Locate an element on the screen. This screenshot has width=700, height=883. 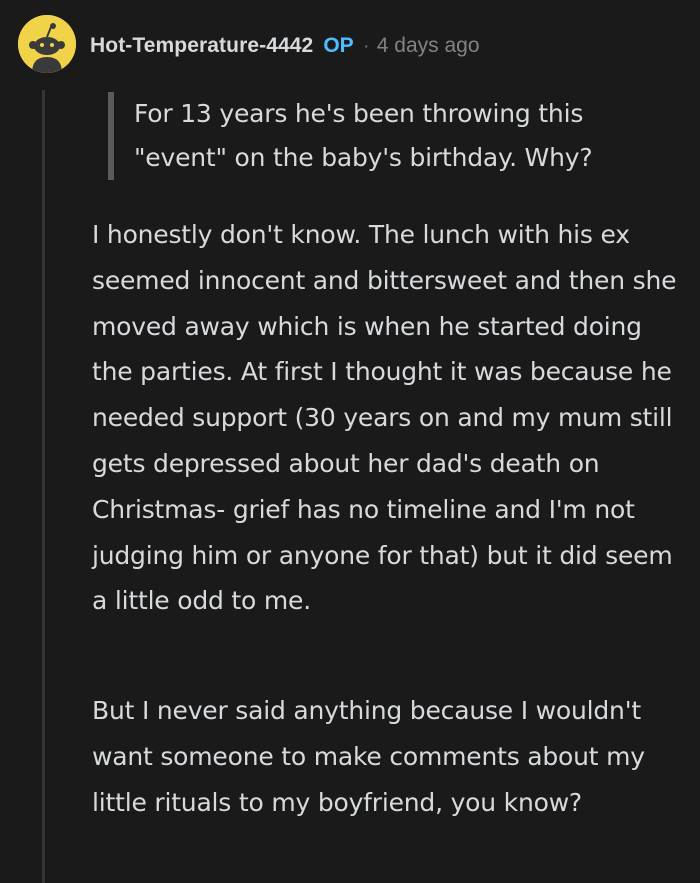
comment-header: Hot-Temperature-4442 OP · 4 days ago is located at coordinates (285, 46).